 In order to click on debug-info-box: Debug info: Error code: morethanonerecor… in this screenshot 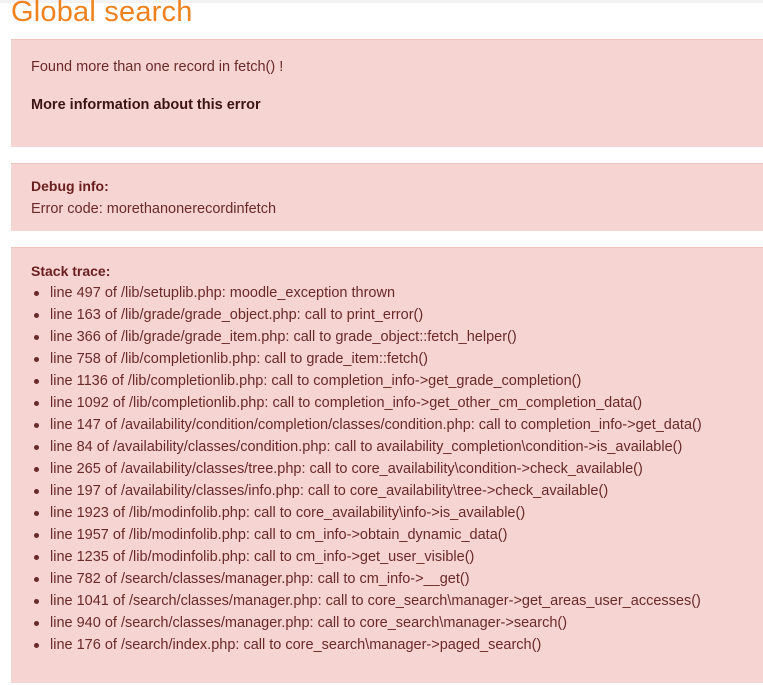, I will do `click(387, 197)`.